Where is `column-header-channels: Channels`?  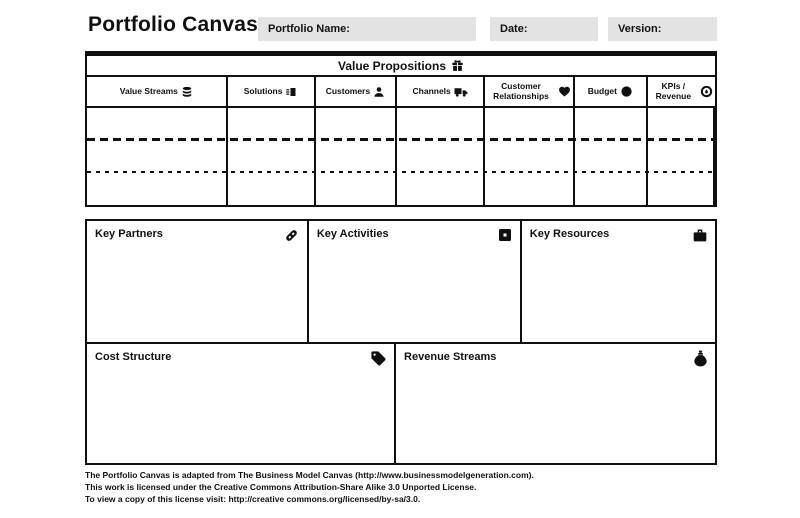
column-header-channels: Channels is located at coordinates (441, 91).